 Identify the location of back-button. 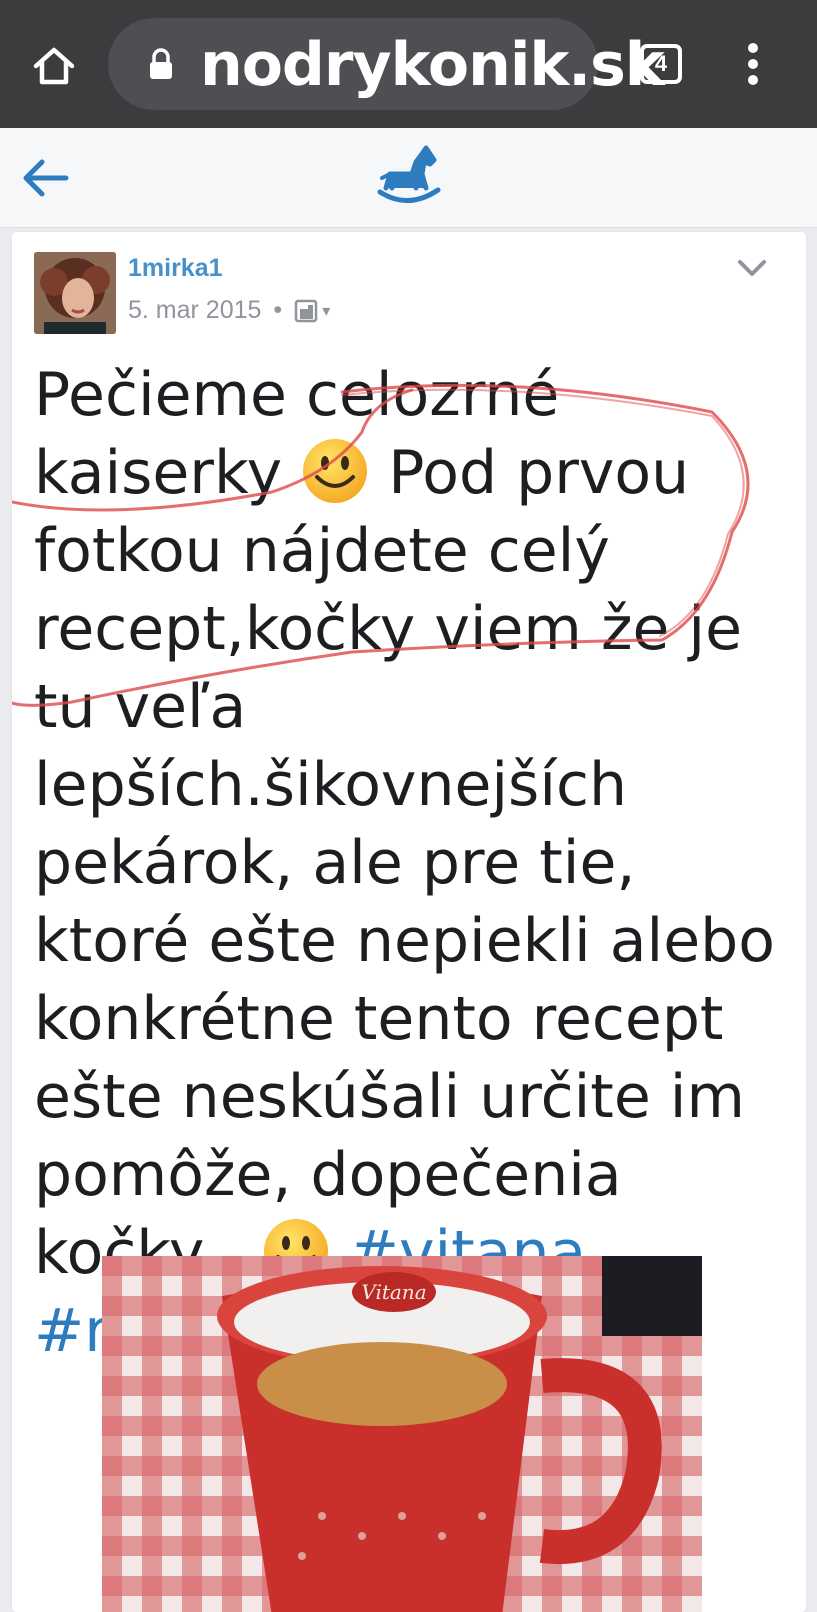
(46, 178).